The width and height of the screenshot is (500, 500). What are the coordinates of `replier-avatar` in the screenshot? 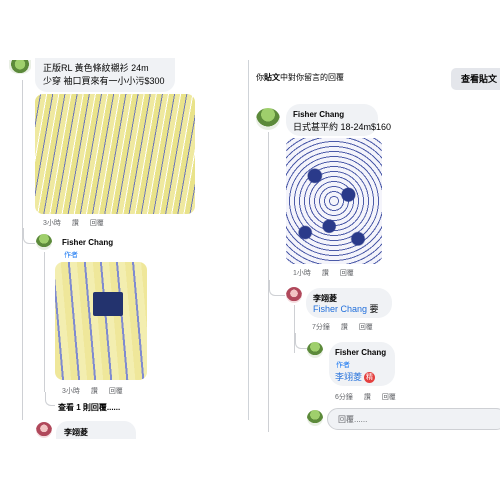 It's located at (294, 295).